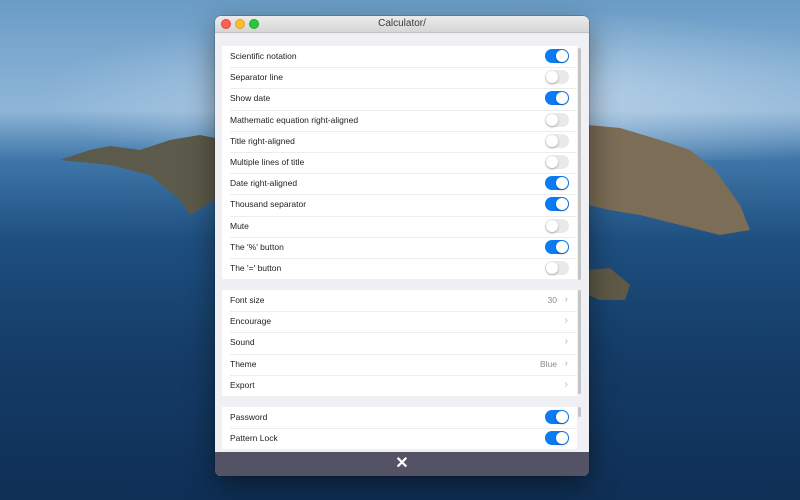 The image size is (800, 500). Describe the element at coordinates (399, 77) in the screenshot. I see `toggle-row-separator-line: Separator line` at that location.